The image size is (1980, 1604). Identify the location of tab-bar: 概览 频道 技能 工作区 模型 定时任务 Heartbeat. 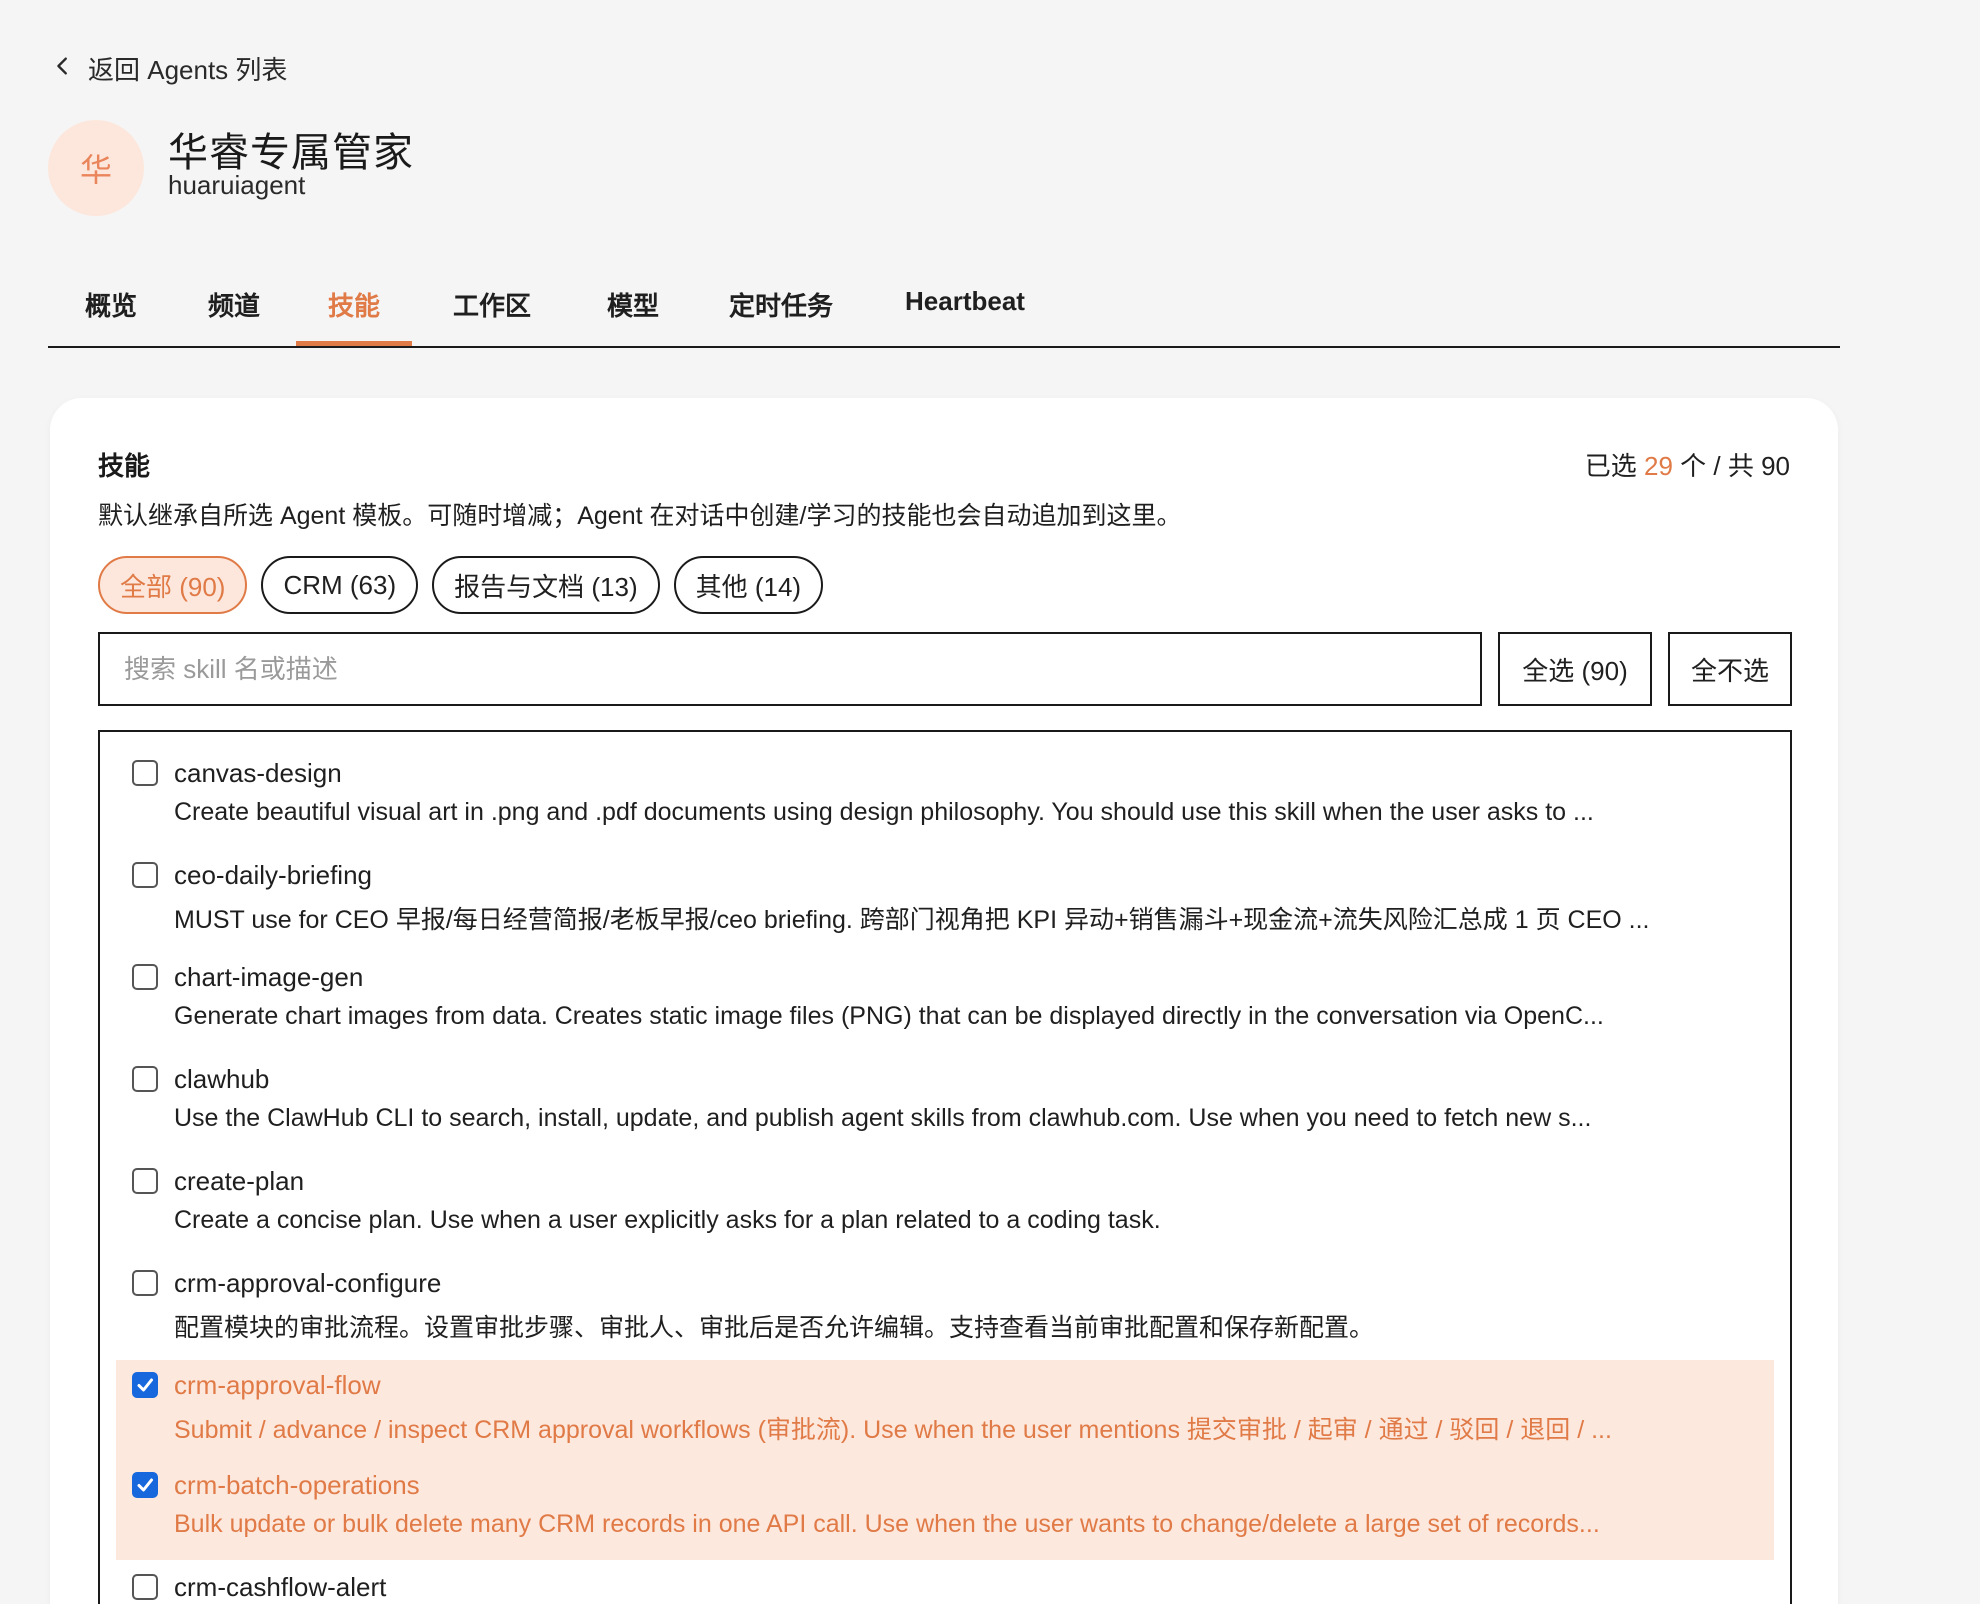
(944, 309).